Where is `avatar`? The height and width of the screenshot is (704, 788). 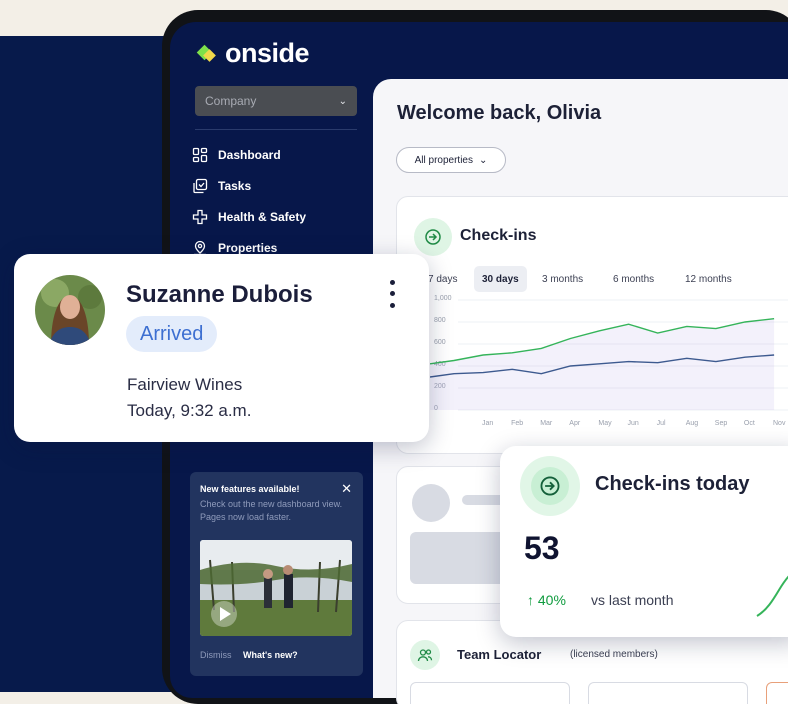 avatar is located at coordinates (70, 310).